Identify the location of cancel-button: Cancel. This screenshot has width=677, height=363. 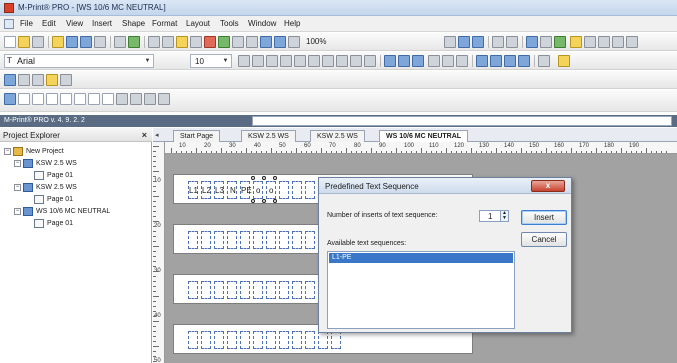
(544, 239).